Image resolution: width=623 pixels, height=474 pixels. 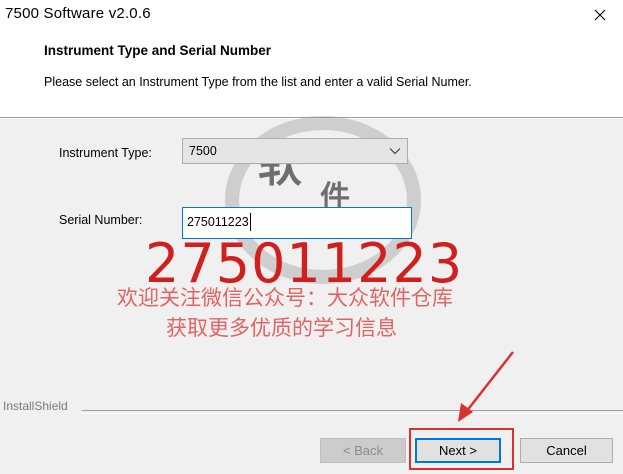 What do you see at coordinates (281, 328) in the screenshot?
I see `watermark-promo-line2: 获取更多优质的学习信息` at bounding box center [281, 328].